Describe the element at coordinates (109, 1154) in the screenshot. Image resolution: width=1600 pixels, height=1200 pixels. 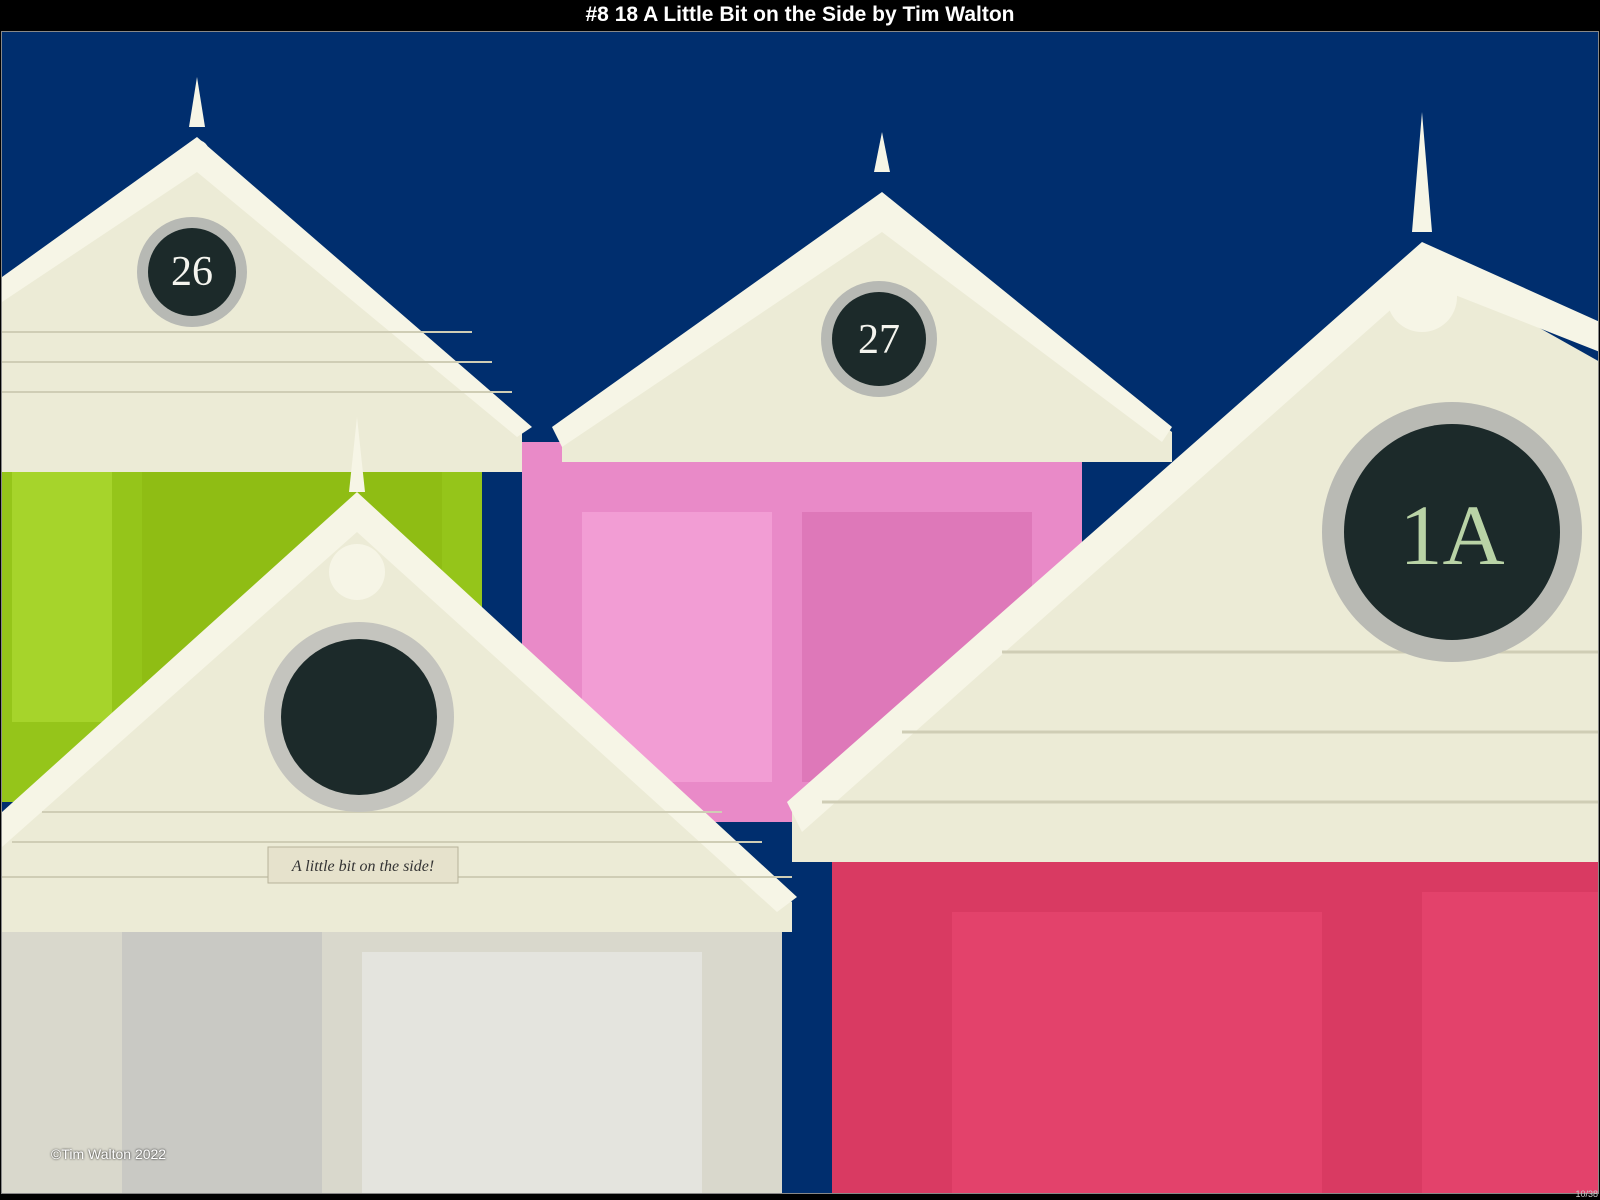
I see `copyright-text: ©Tim Walton 2022` at that location.